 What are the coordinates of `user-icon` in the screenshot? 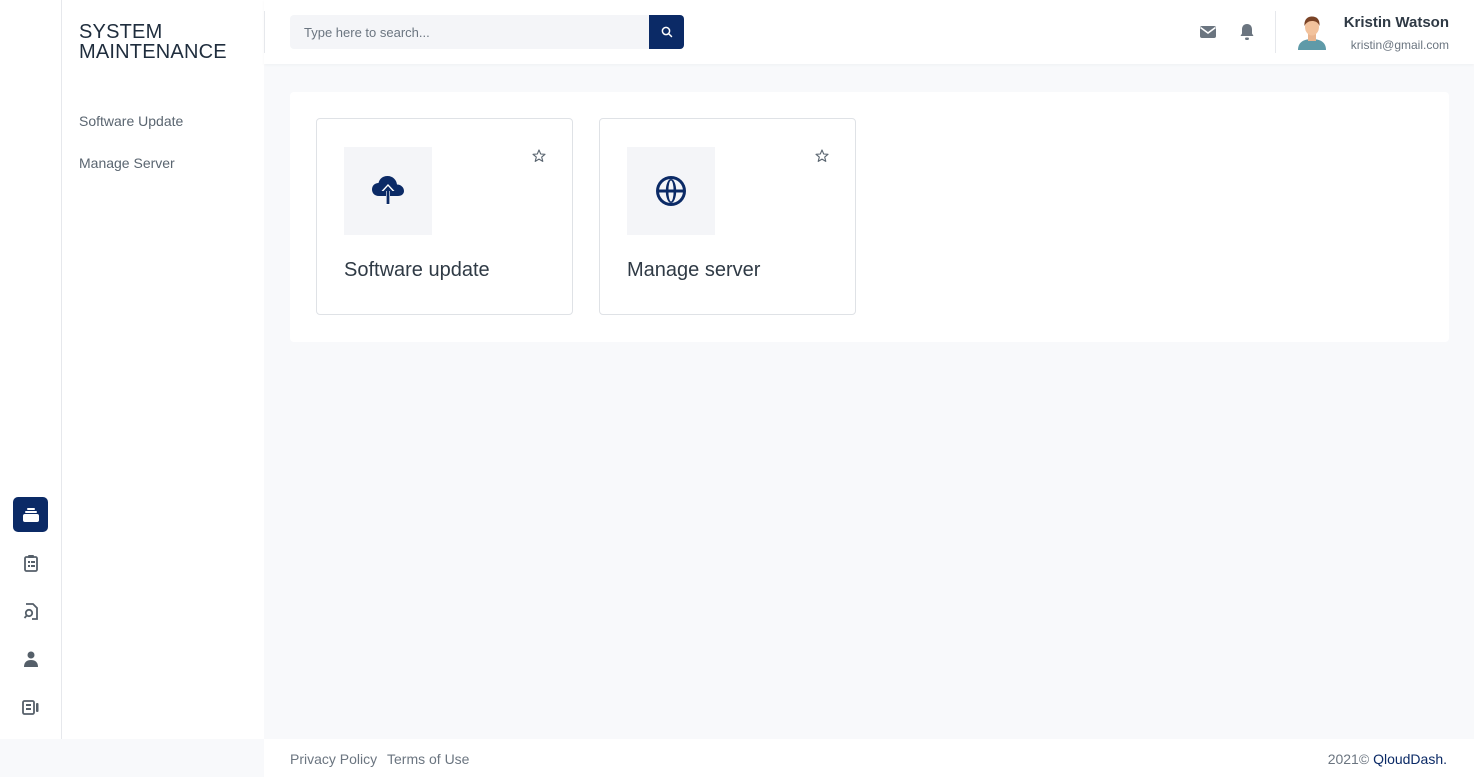 It's located at (30, 659).